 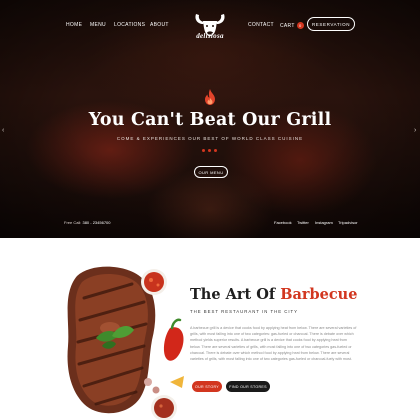 I want to click on nav-cart: Cart 0, so click(x=292, y=25).